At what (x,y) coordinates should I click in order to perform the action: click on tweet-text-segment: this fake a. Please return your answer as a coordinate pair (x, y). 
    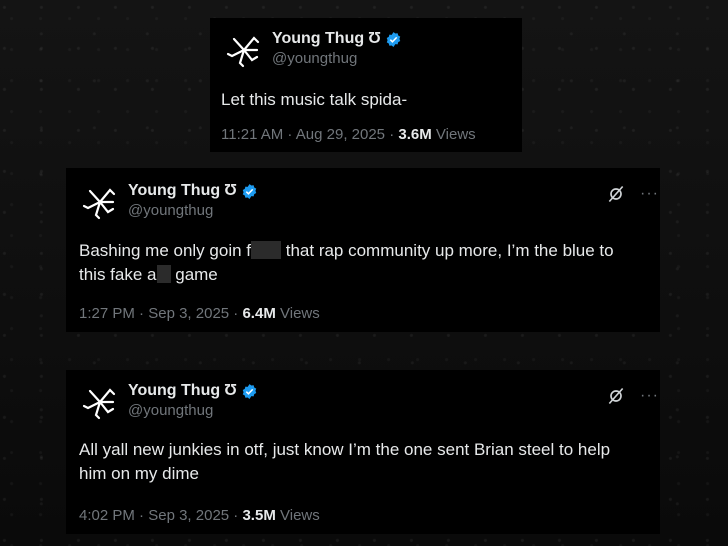
    Looking at the image, I should click on (118, 274).